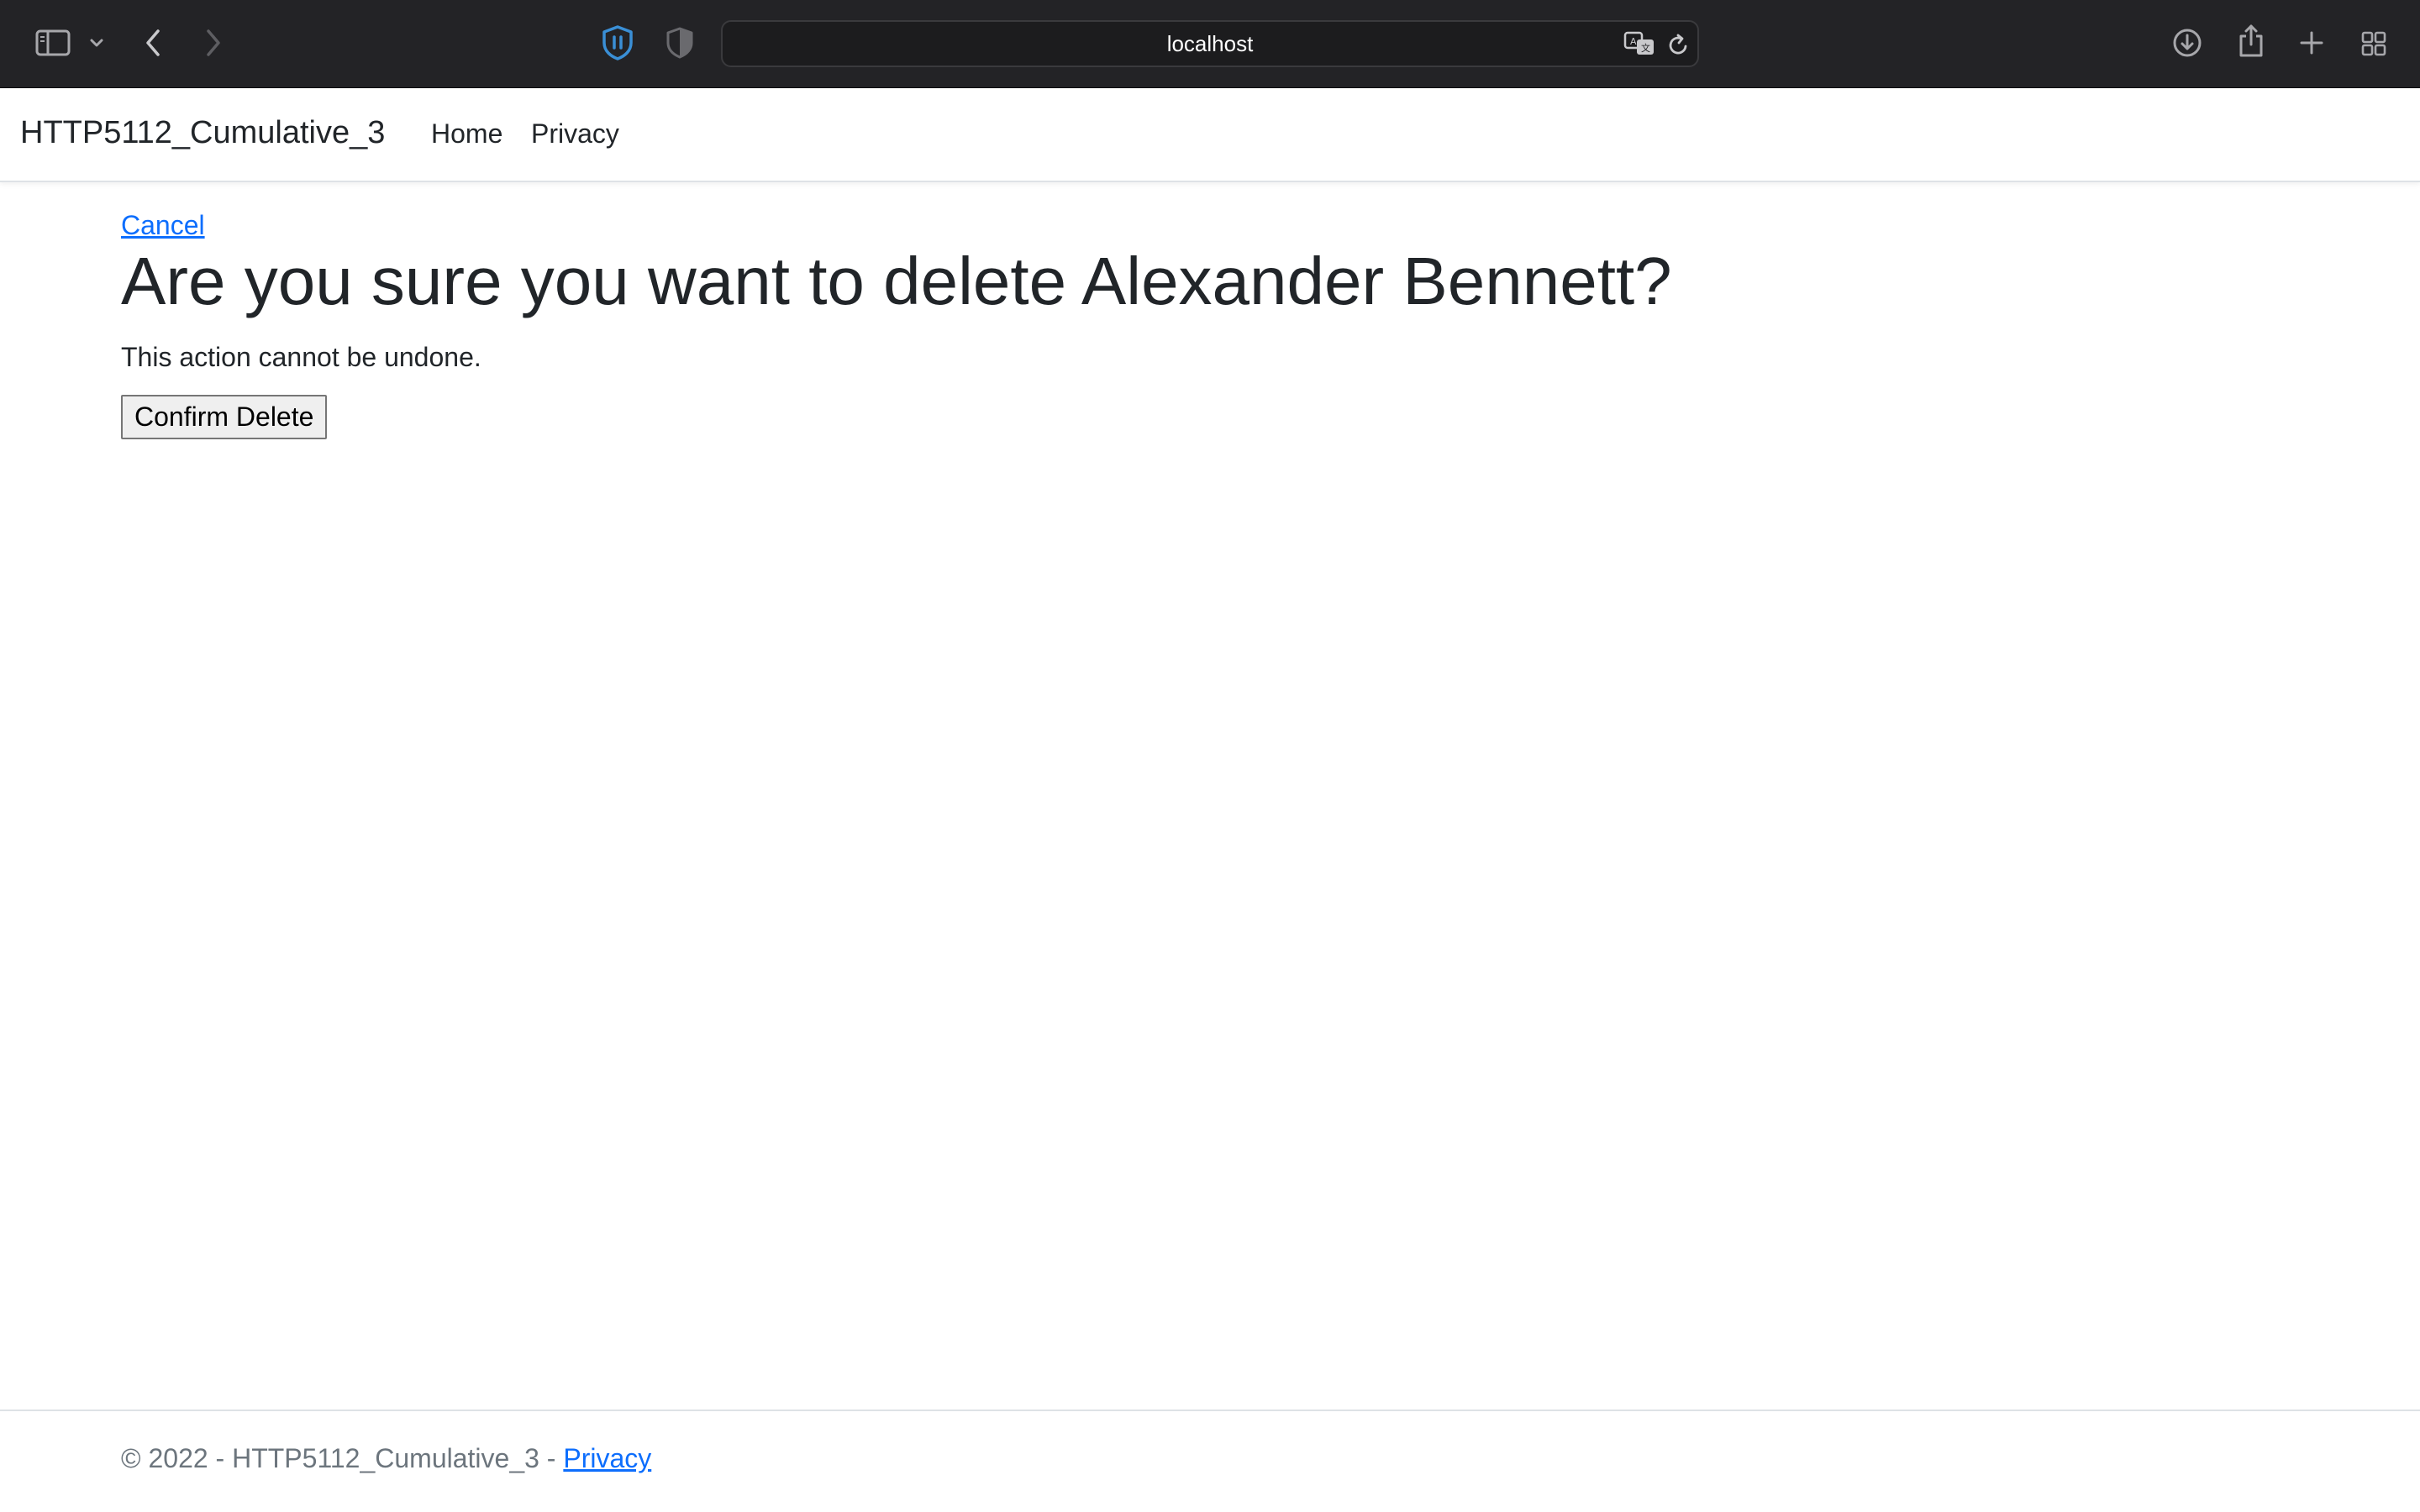 The height and width of the screenshot is (1512, 2420). What do you see at coordinates (466, 134) in the screenshot?
I see `nav-link-home: Home` at bounding box center [466, 134].